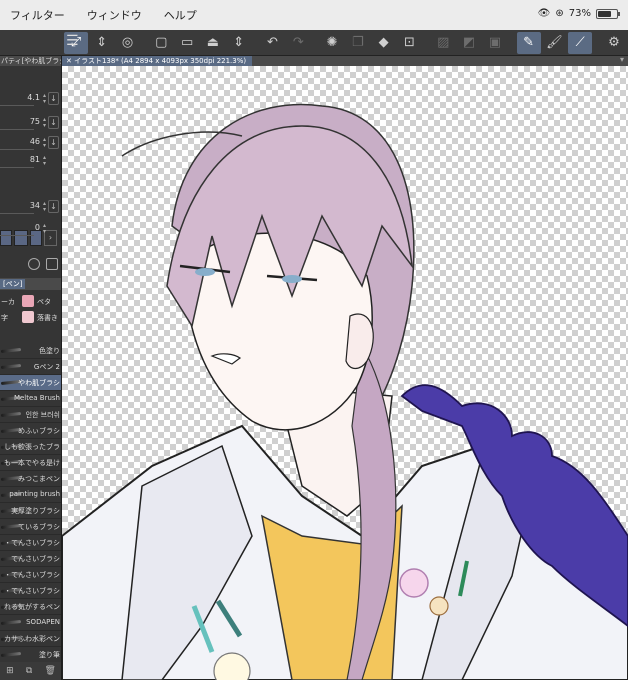 This screenshot has height=680, width=628. Describe the element at coordinates (30, 123) in the screenshot. I see `prop-opacity: 75 ▴ ▾ ↓` at that location.